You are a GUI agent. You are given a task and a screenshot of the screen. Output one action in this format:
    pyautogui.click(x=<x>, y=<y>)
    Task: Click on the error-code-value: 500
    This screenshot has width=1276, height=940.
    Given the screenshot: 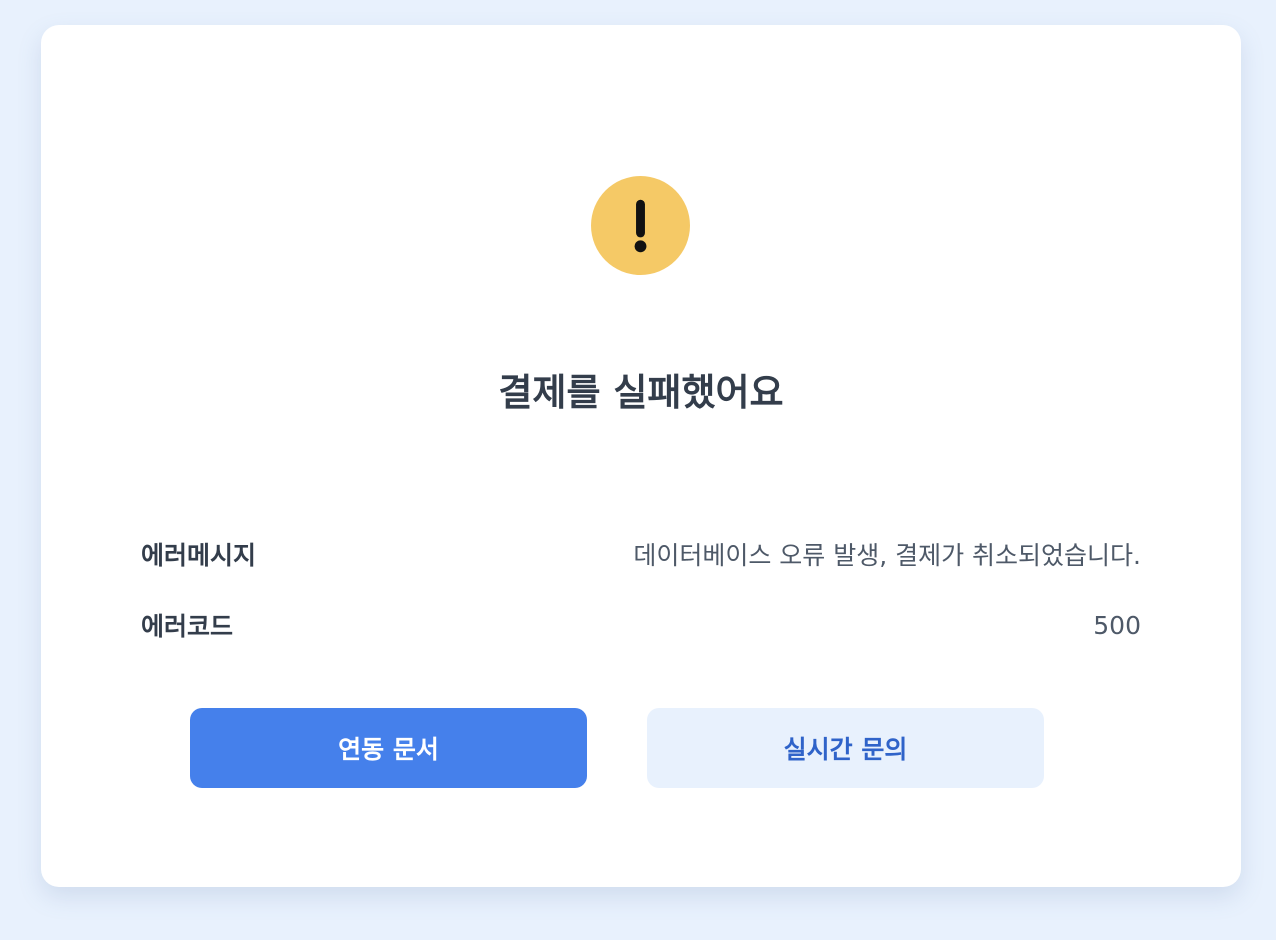 What is the action you would take?
    pyautogui.click(x=1117, y=625)
    